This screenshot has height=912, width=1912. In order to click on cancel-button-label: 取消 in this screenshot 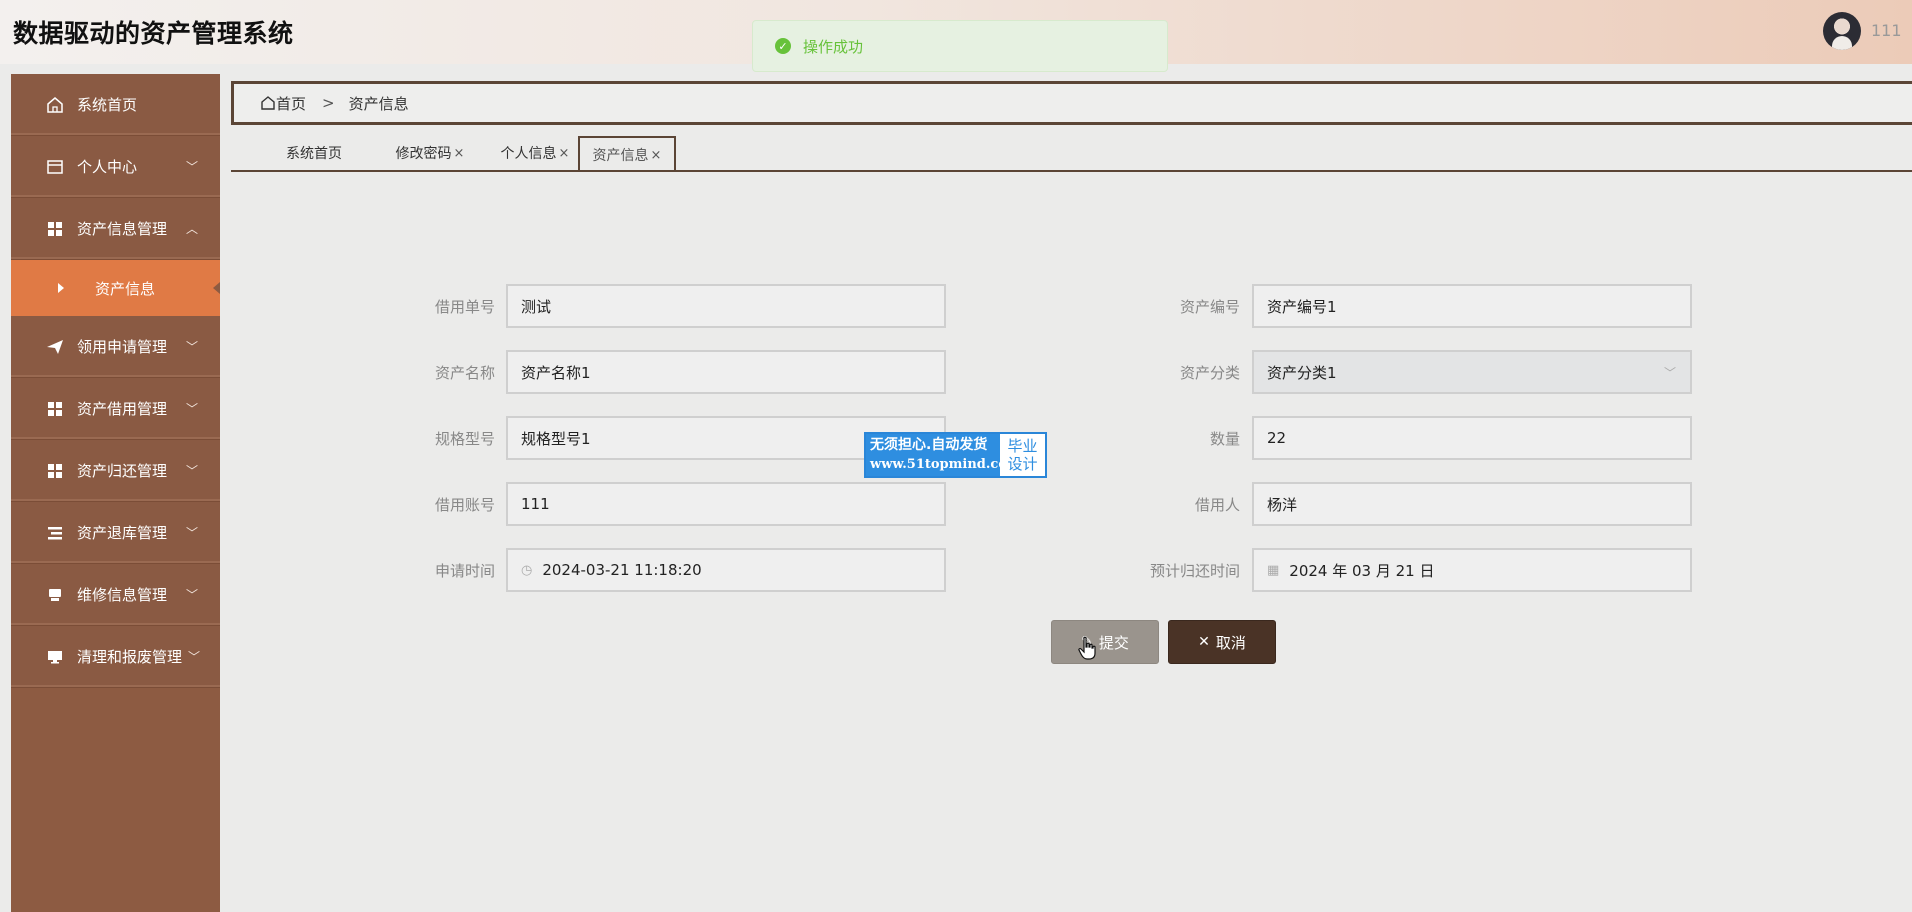, I will do `click(1230, 642)`.